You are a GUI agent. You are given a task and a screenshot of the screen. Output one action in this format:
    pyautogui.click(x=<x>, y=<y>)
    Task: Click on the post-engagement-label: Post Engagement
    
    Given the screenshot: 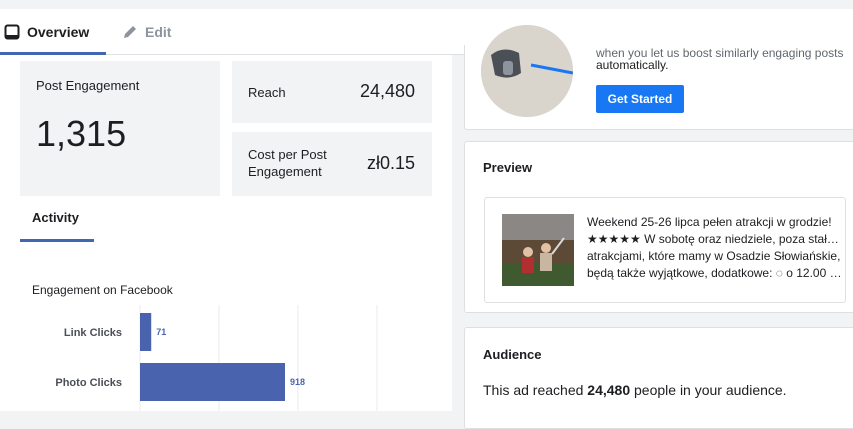 What is the action you would take?
    pyautogui.click(x=88, y=85)
    